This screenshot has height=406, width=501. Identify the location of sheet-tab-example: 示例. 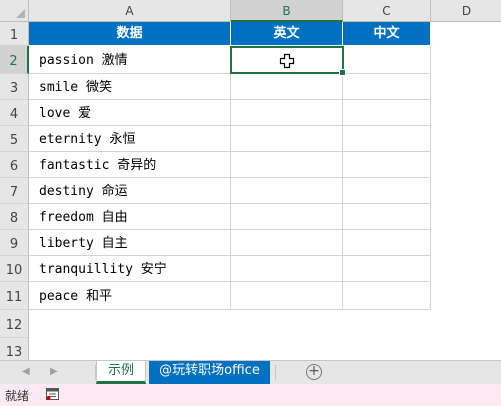
(121, 372).